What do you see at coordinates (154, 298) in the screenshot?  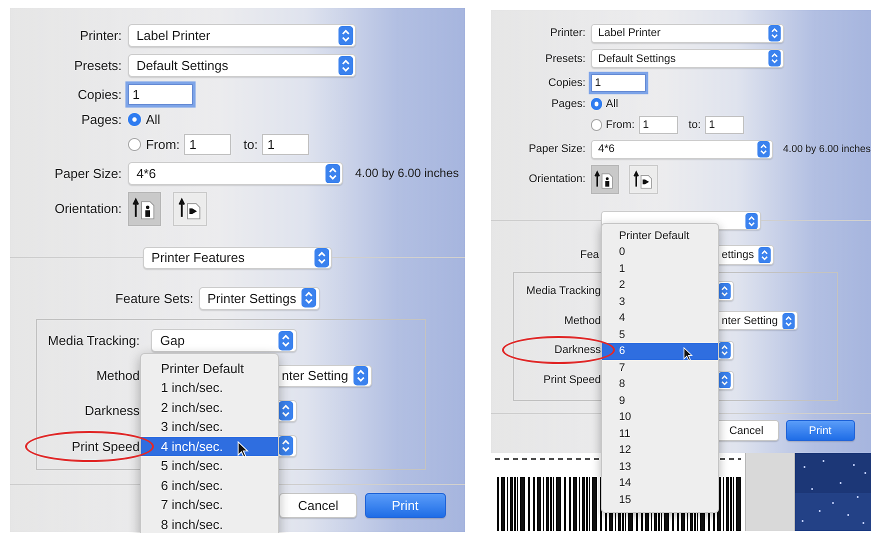 I see `field-label: Feature Sets:` at bounding box center [154, 298].